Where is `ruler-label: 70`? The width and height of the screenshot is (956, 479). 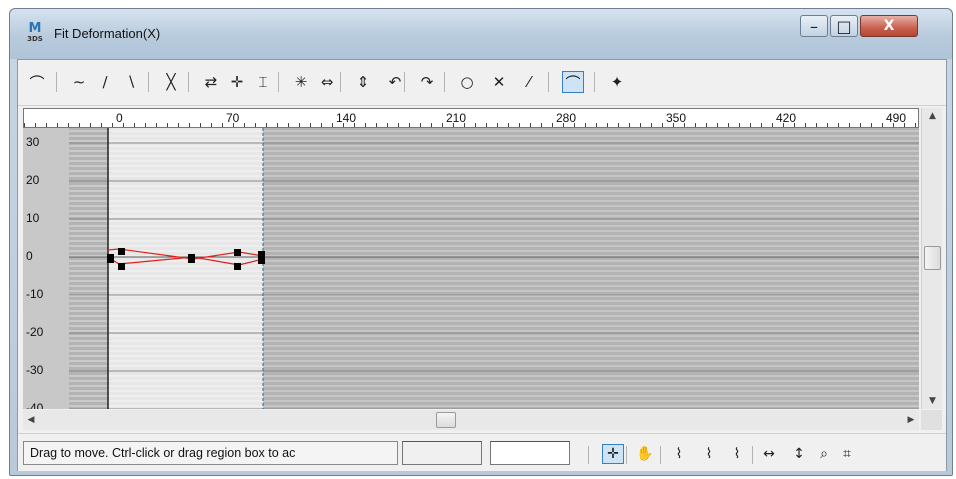 ruler-label: 70 is located at coordinates (233, 118).